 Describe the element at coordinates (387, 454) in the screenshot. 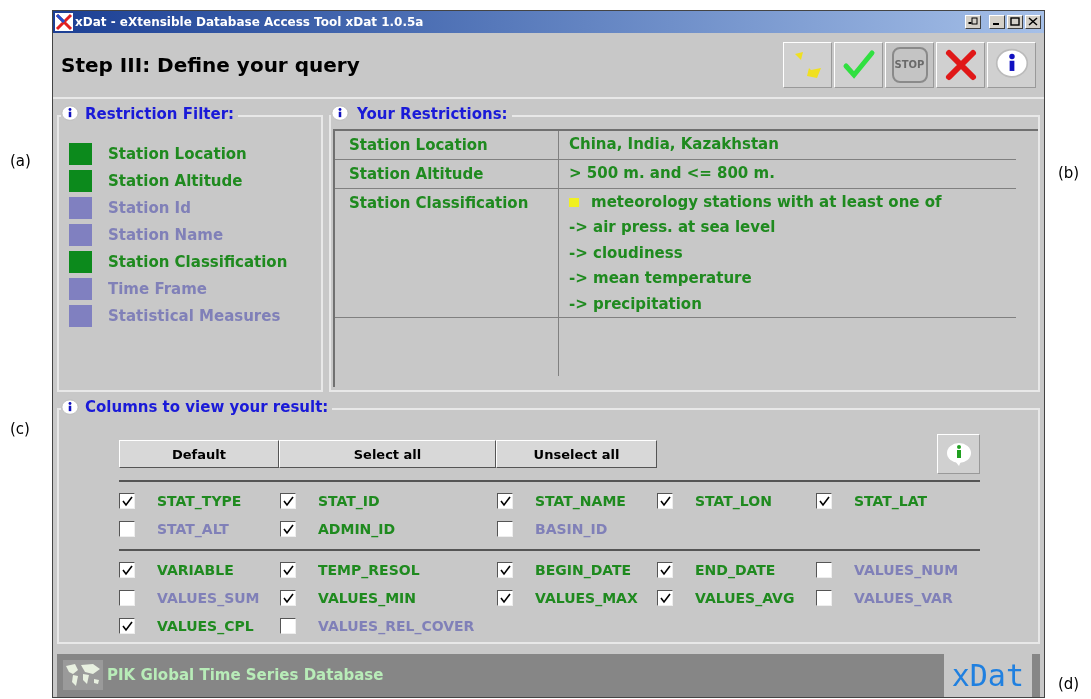

I see `action-button: Select all` at that location.